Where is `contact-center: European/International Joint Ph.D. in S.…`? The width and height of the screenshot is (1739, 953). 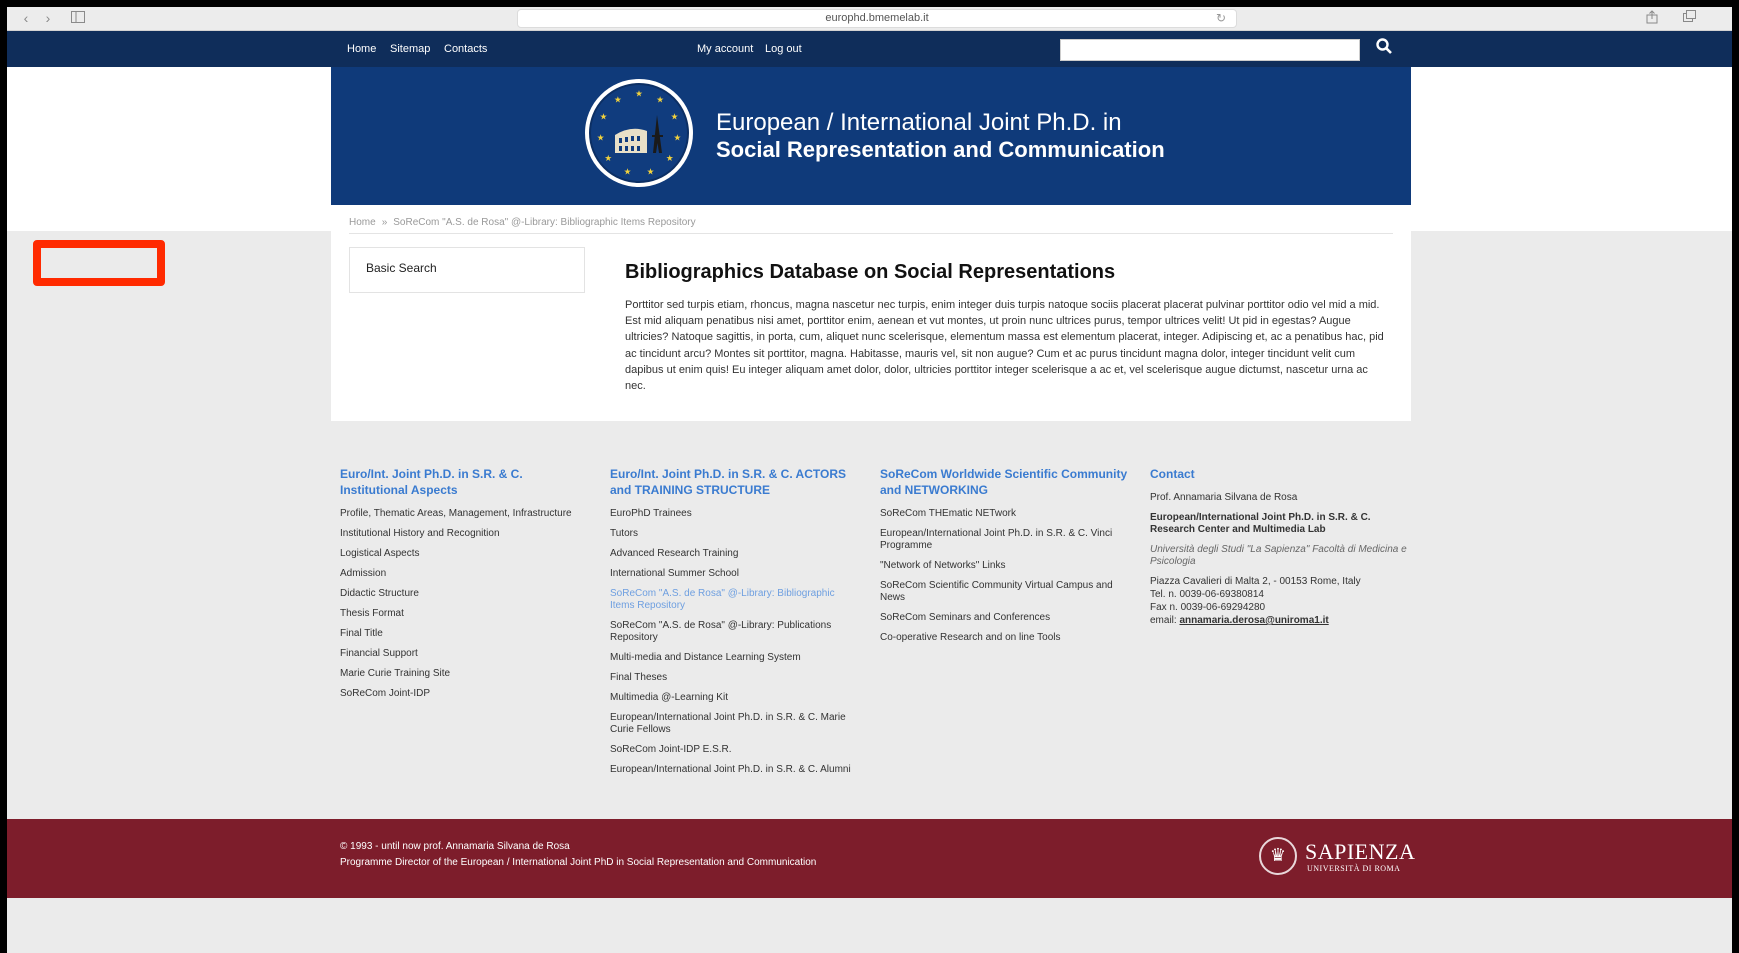 contact-center: European/International Joint Ph.D. in S.… is located at coordinates (1260, 523).